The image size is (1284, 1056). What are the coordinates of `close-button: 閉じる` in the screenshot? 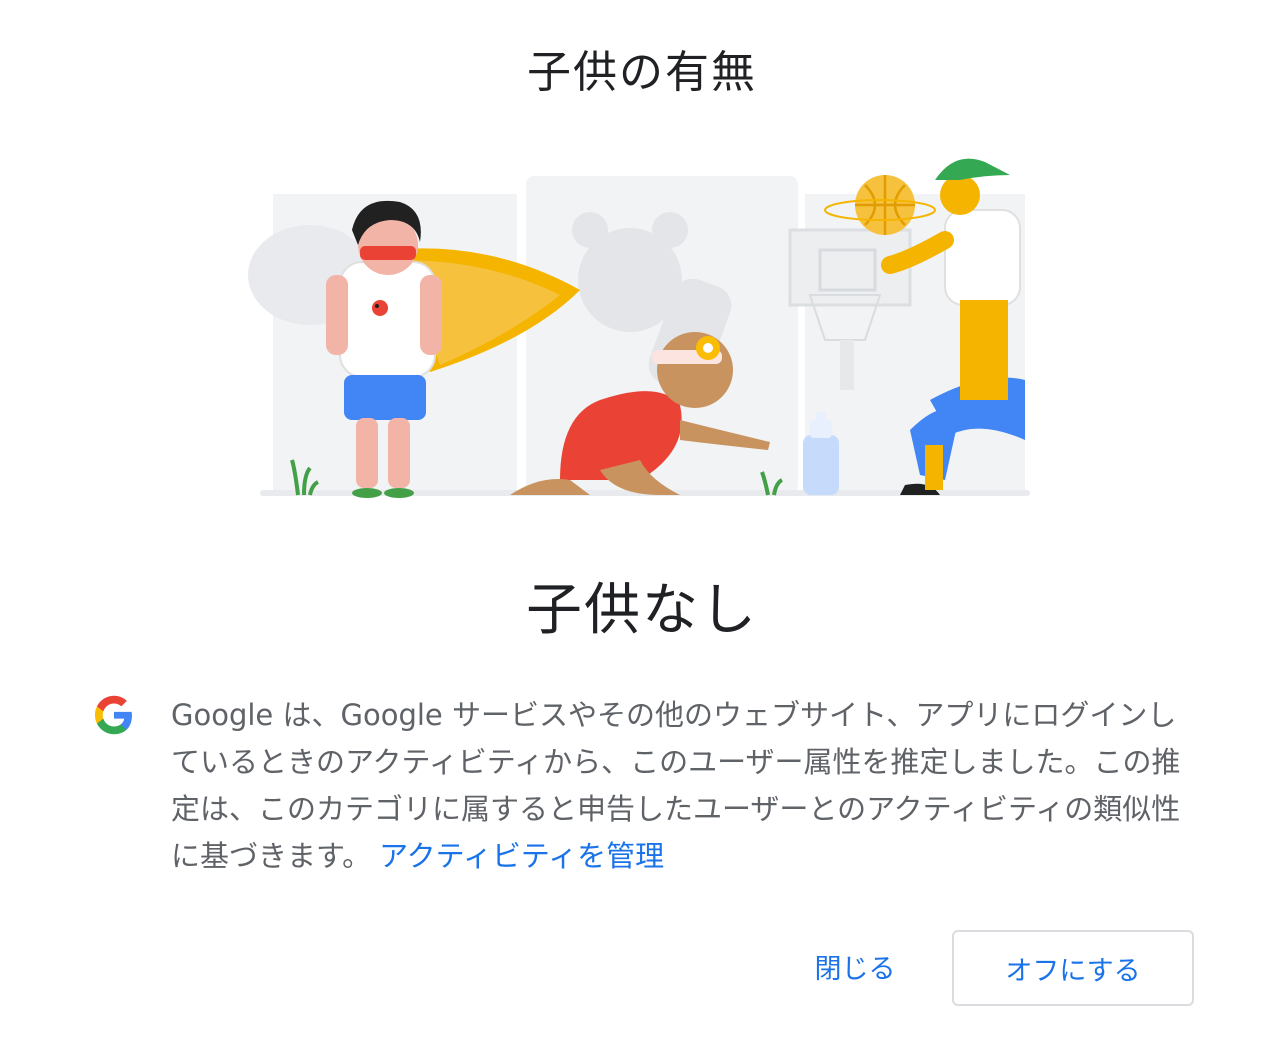 It's located at (855, 966).